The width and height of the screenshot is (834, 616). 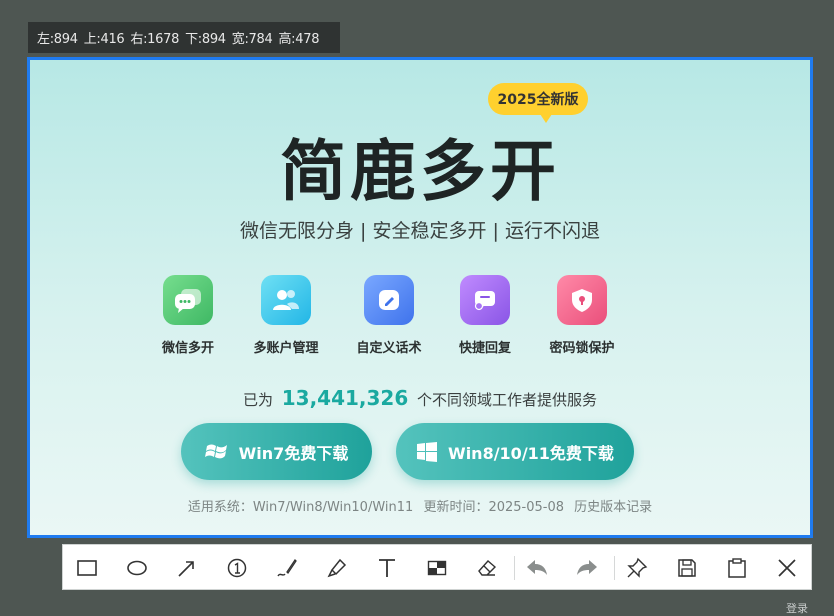 I want to click on pin-button, so click(x=637, y=568).